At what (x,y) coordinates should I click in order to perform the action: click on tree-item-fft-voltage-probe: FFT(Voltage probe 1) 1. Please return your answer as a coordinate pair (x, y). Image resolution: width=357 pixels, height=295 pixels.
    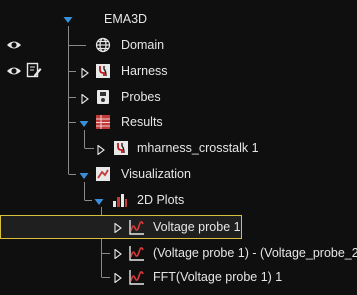
    Looking at the image, I should click on (217, 277).